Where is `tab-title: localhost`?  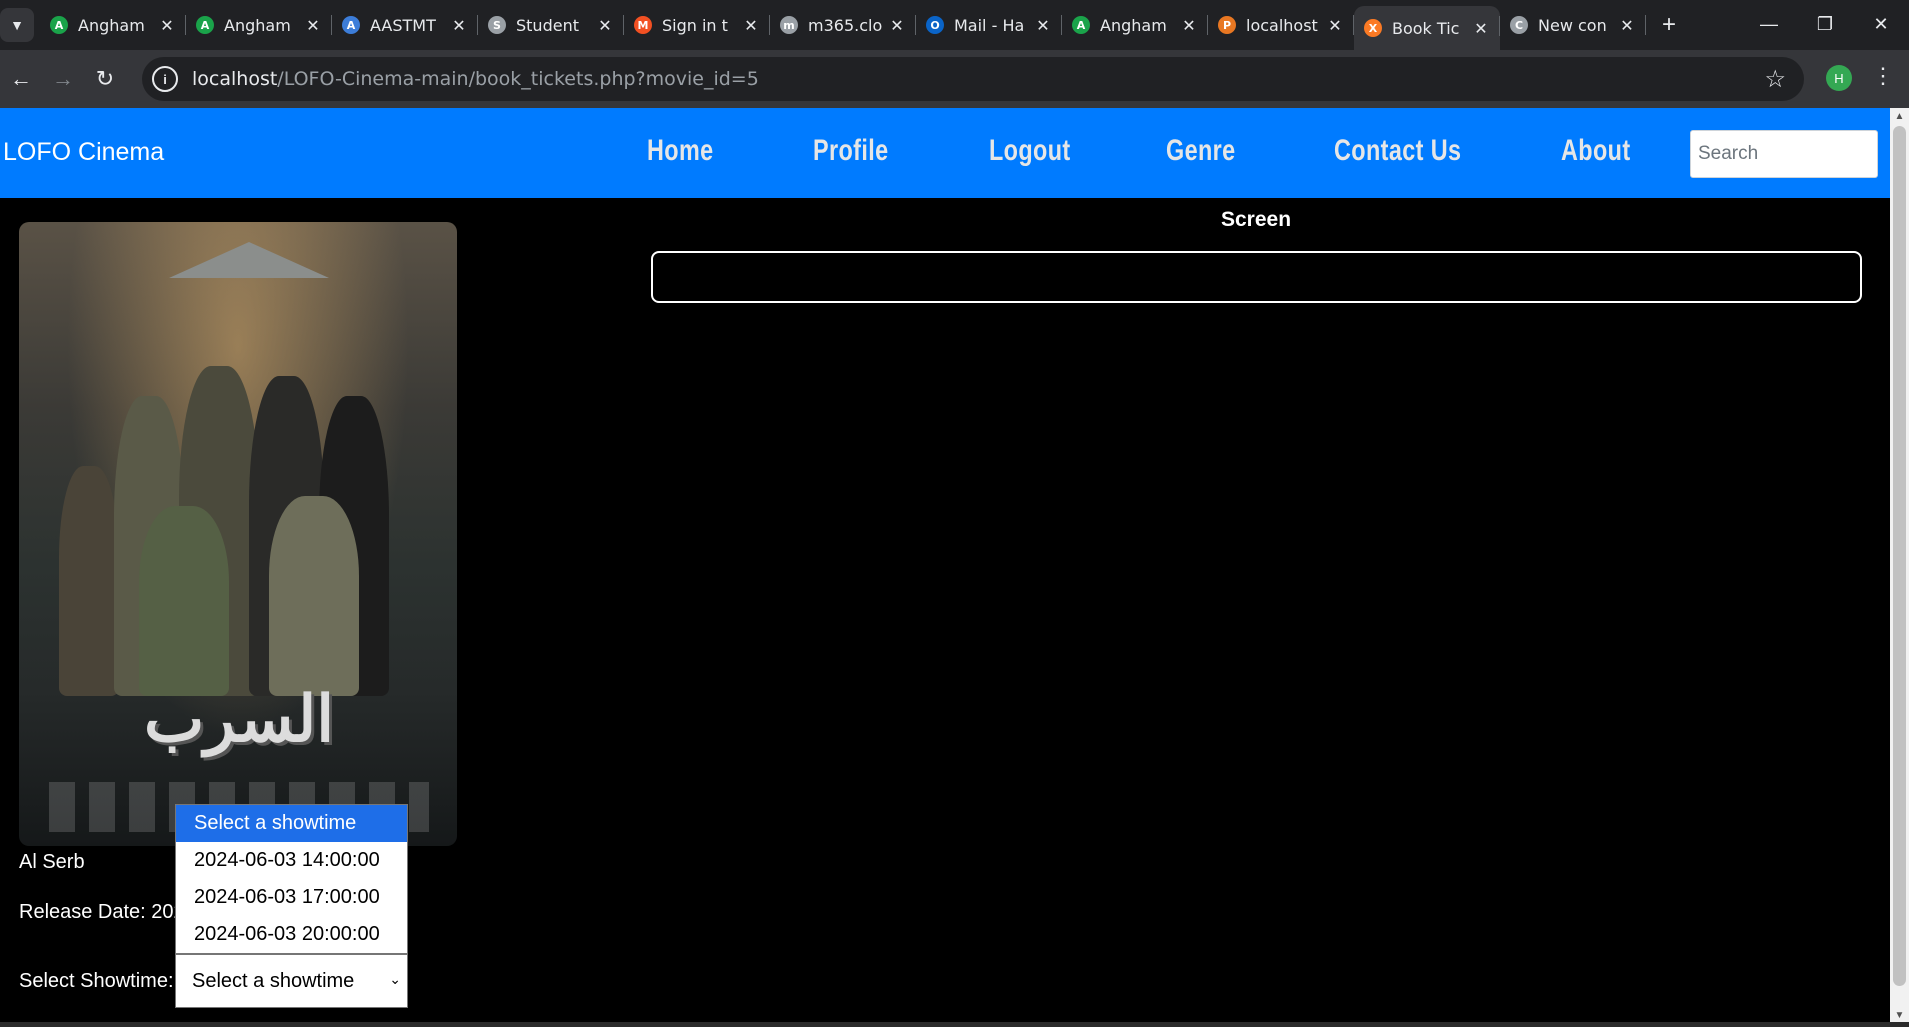 tab-title: localhost is located at coordinates (1282, 25).